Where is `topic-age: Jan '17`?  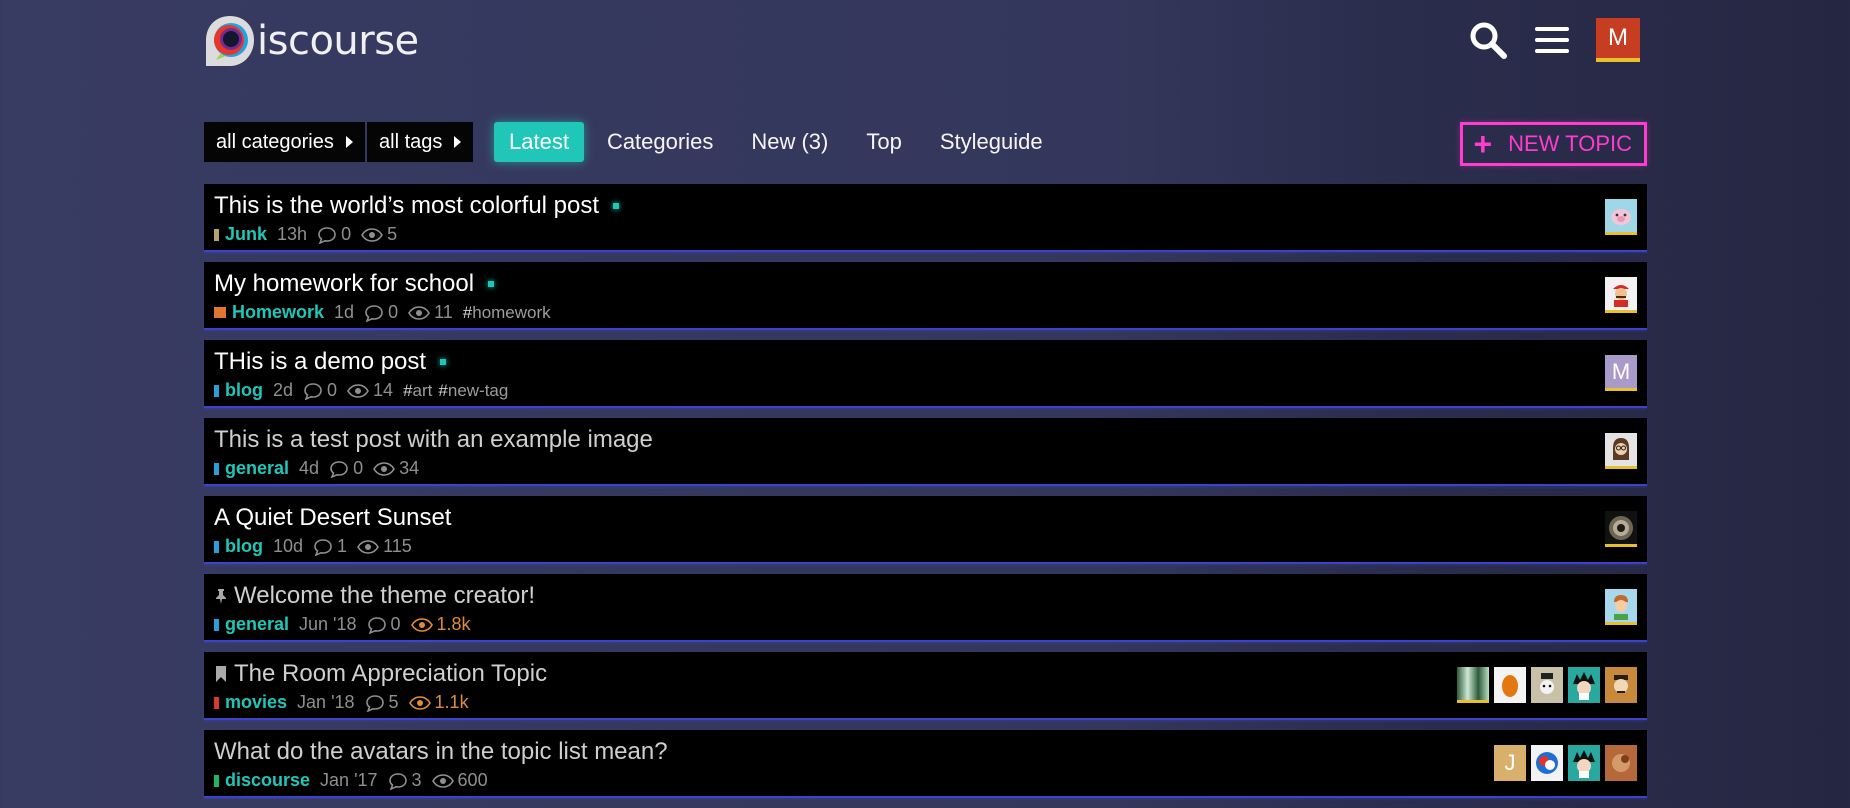
topic-age: Jan '17 is located at coordinates (349, 780).